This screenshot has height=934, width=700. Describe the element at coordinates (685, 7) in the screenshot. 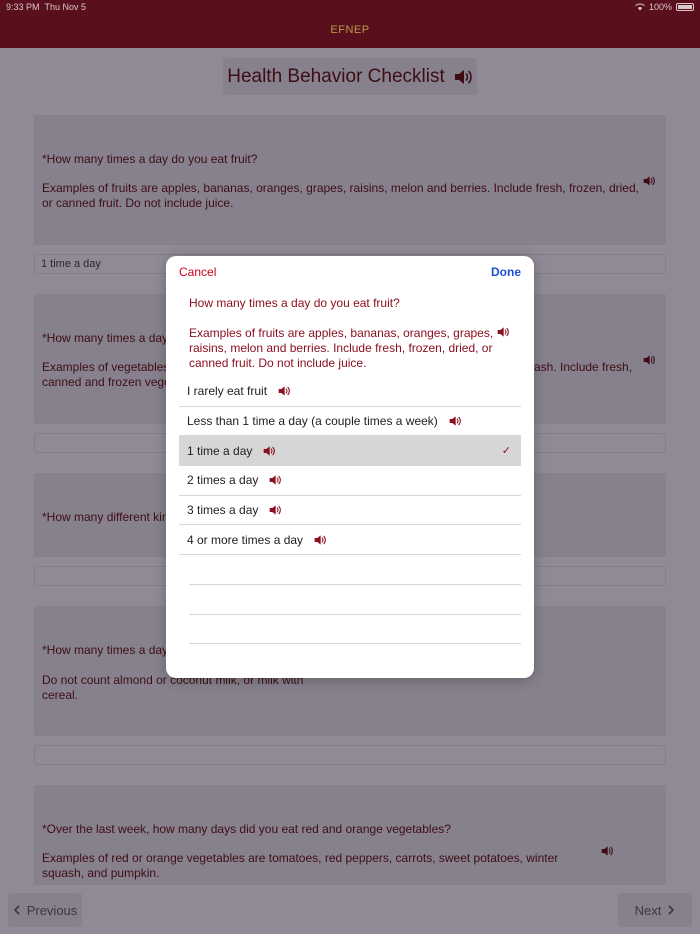

I see `battery-icon` at that location.